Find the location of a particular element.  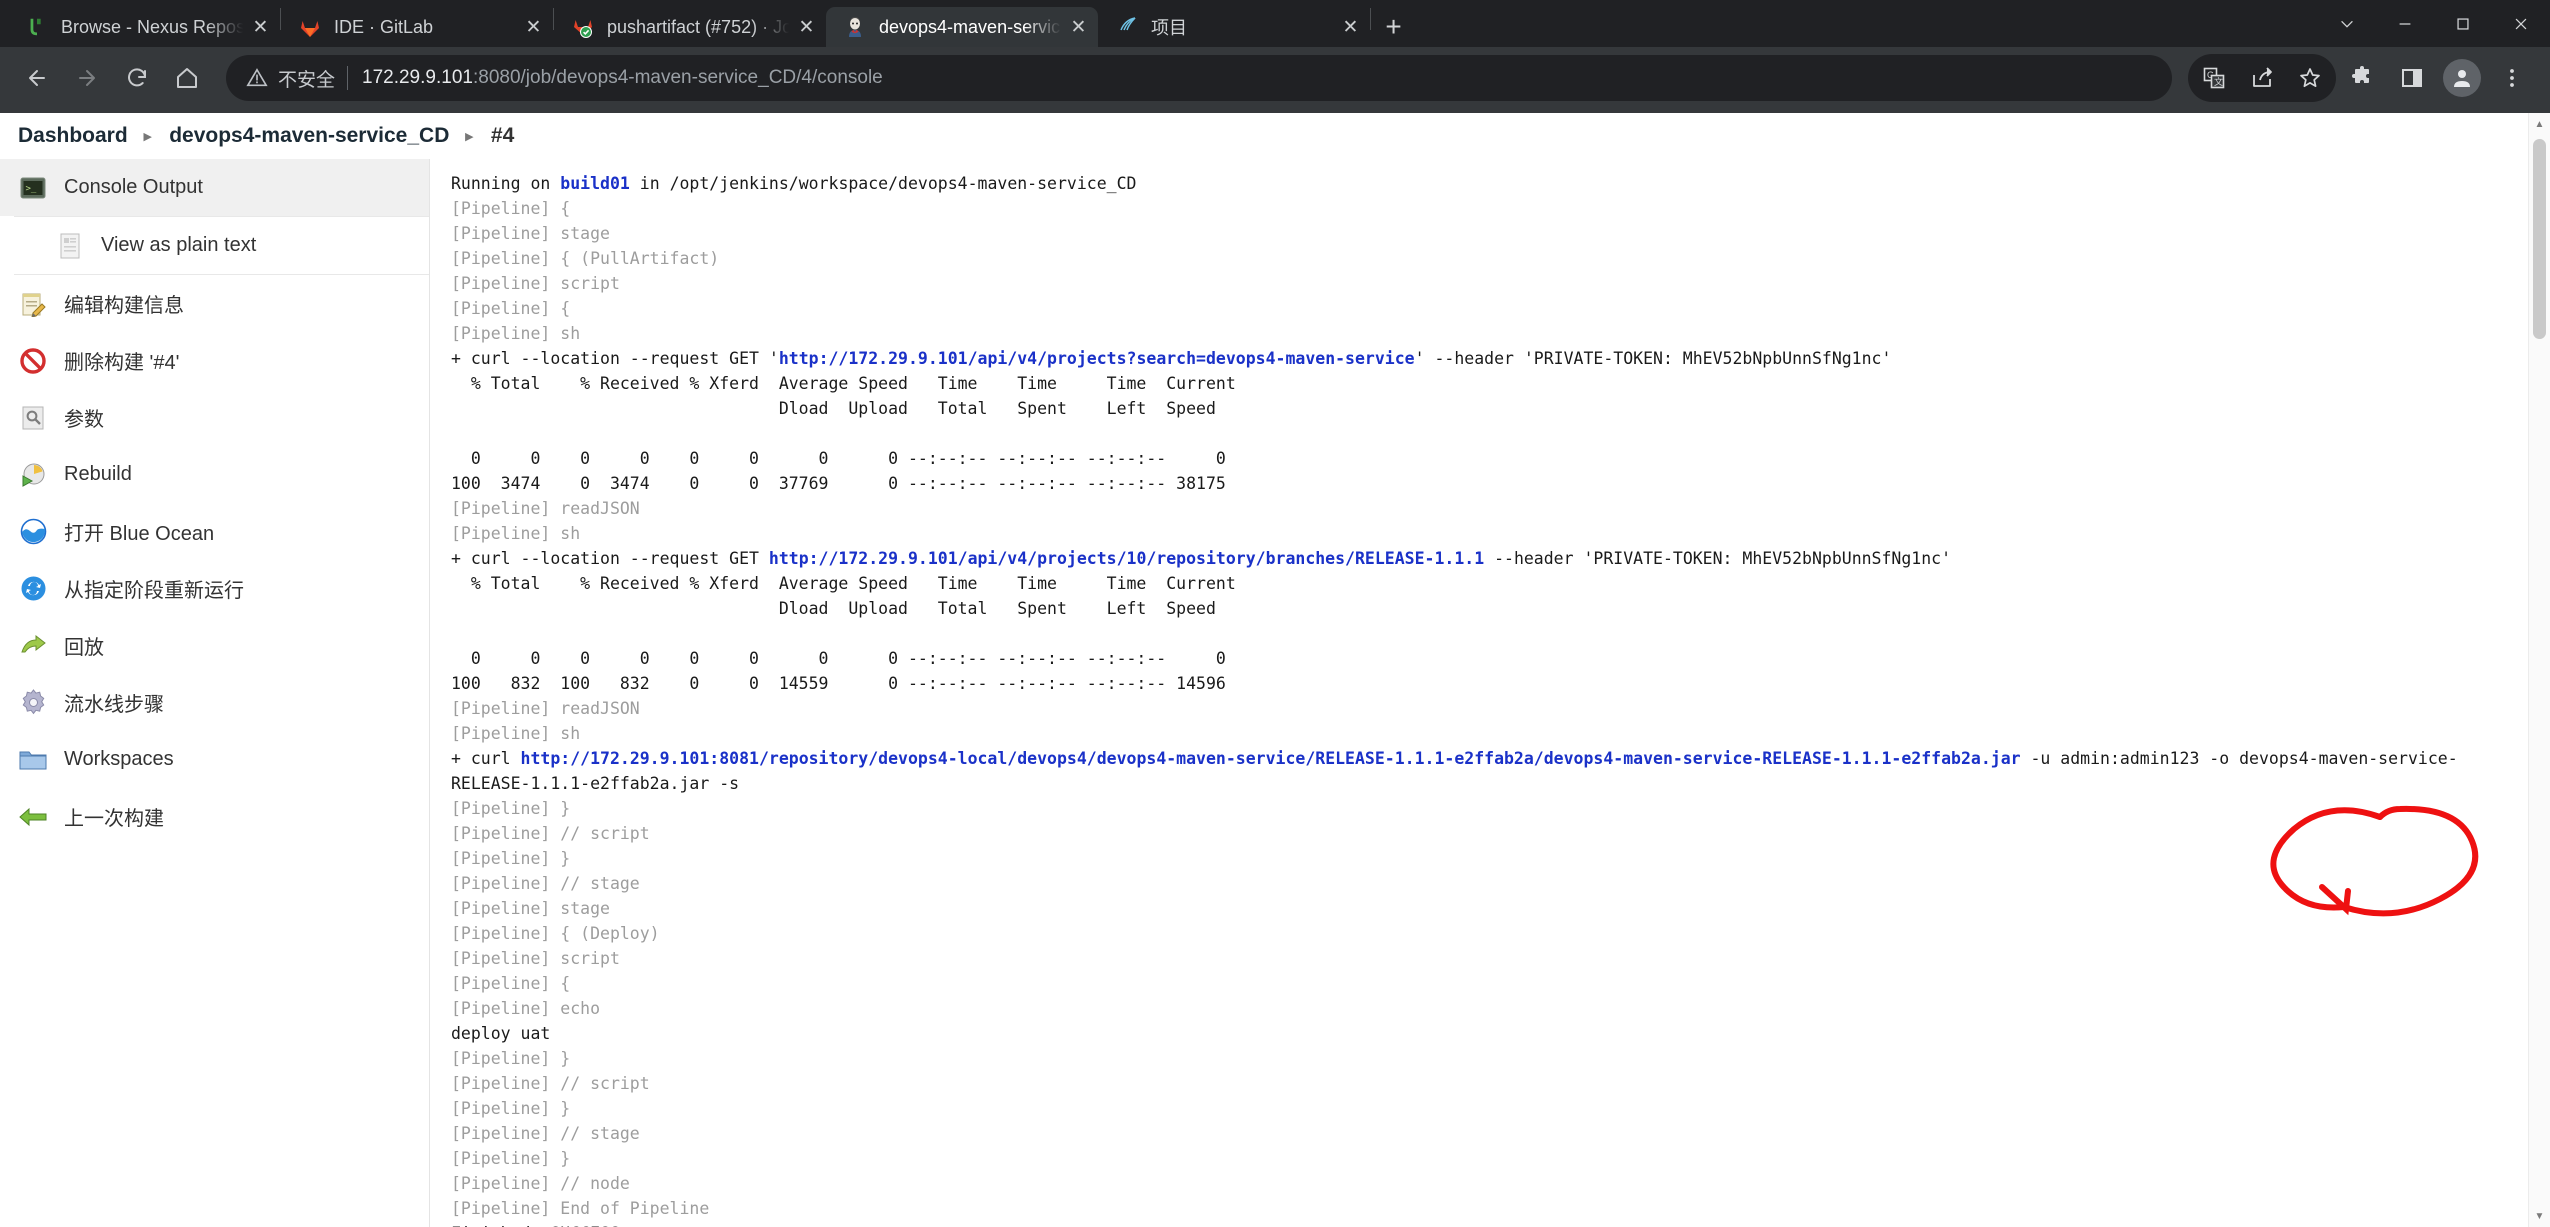

breadcrumb-job: devops4-maven-service_CD is located at coordinates (309, 136).